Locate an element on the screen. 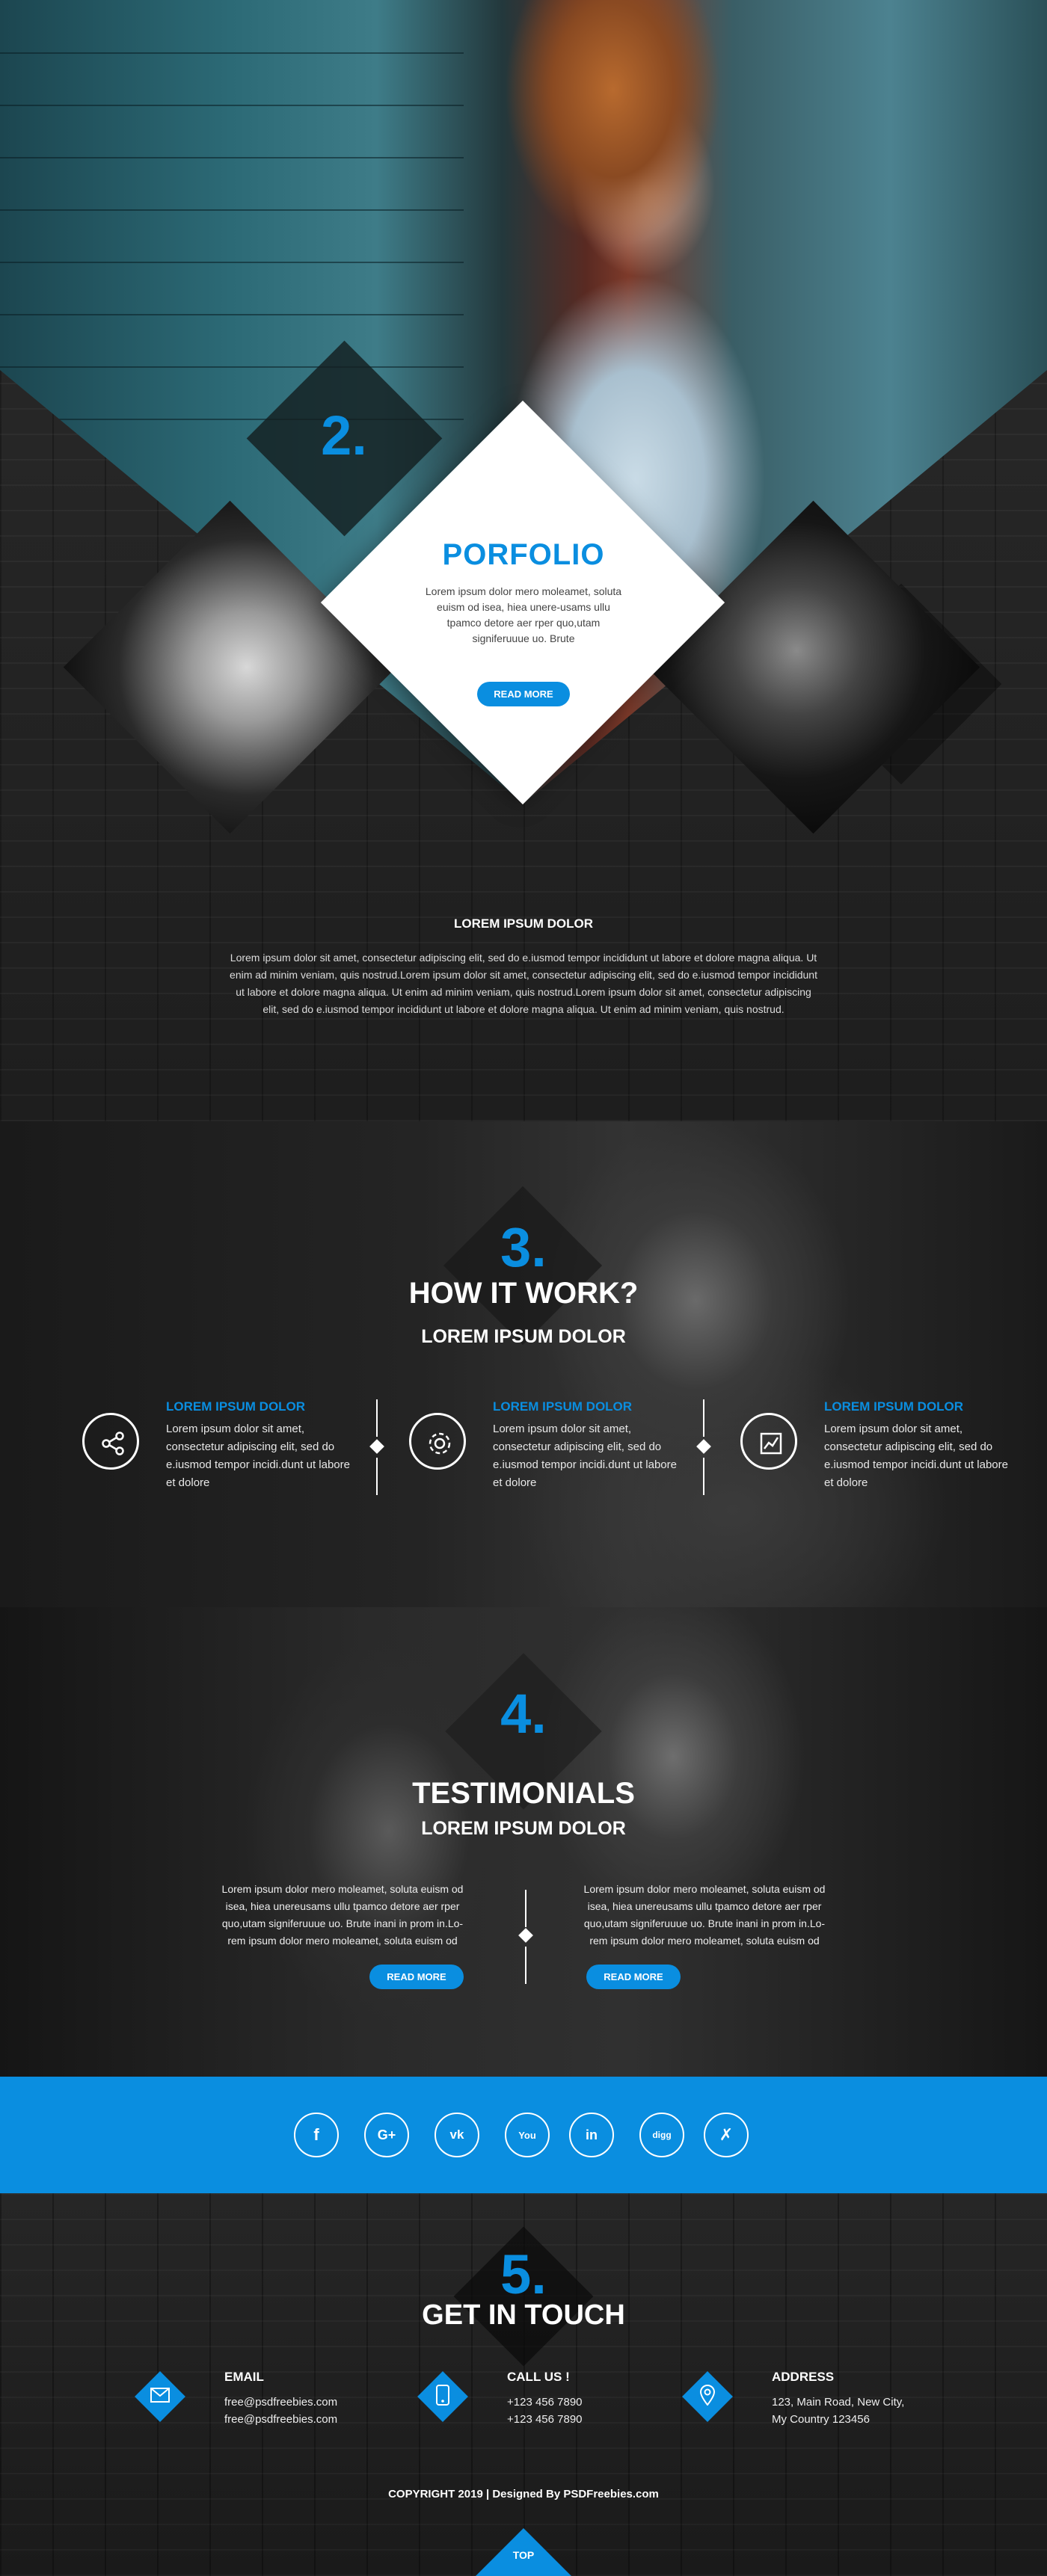 This screenshot has height=2576, width=1047. gear-icon is located at coordinates (437, 1441).